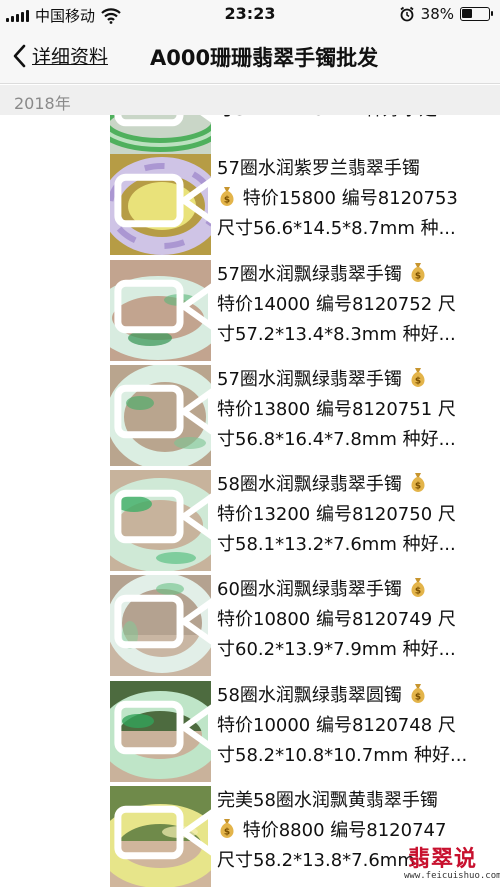 This screenshot has height=889, width=500. What do you see at coordinates (407, 14) in the screenshot?
I see `alarm-icon` at bounding box center [407, 14].